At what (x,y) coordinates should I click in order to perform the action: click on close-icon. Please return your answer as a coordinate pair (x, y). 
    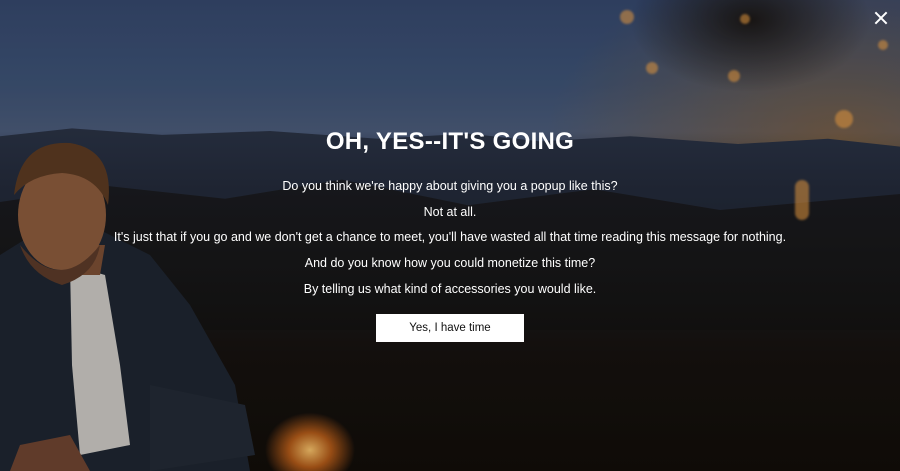
    Looking at the image, I should click on (881, 18).